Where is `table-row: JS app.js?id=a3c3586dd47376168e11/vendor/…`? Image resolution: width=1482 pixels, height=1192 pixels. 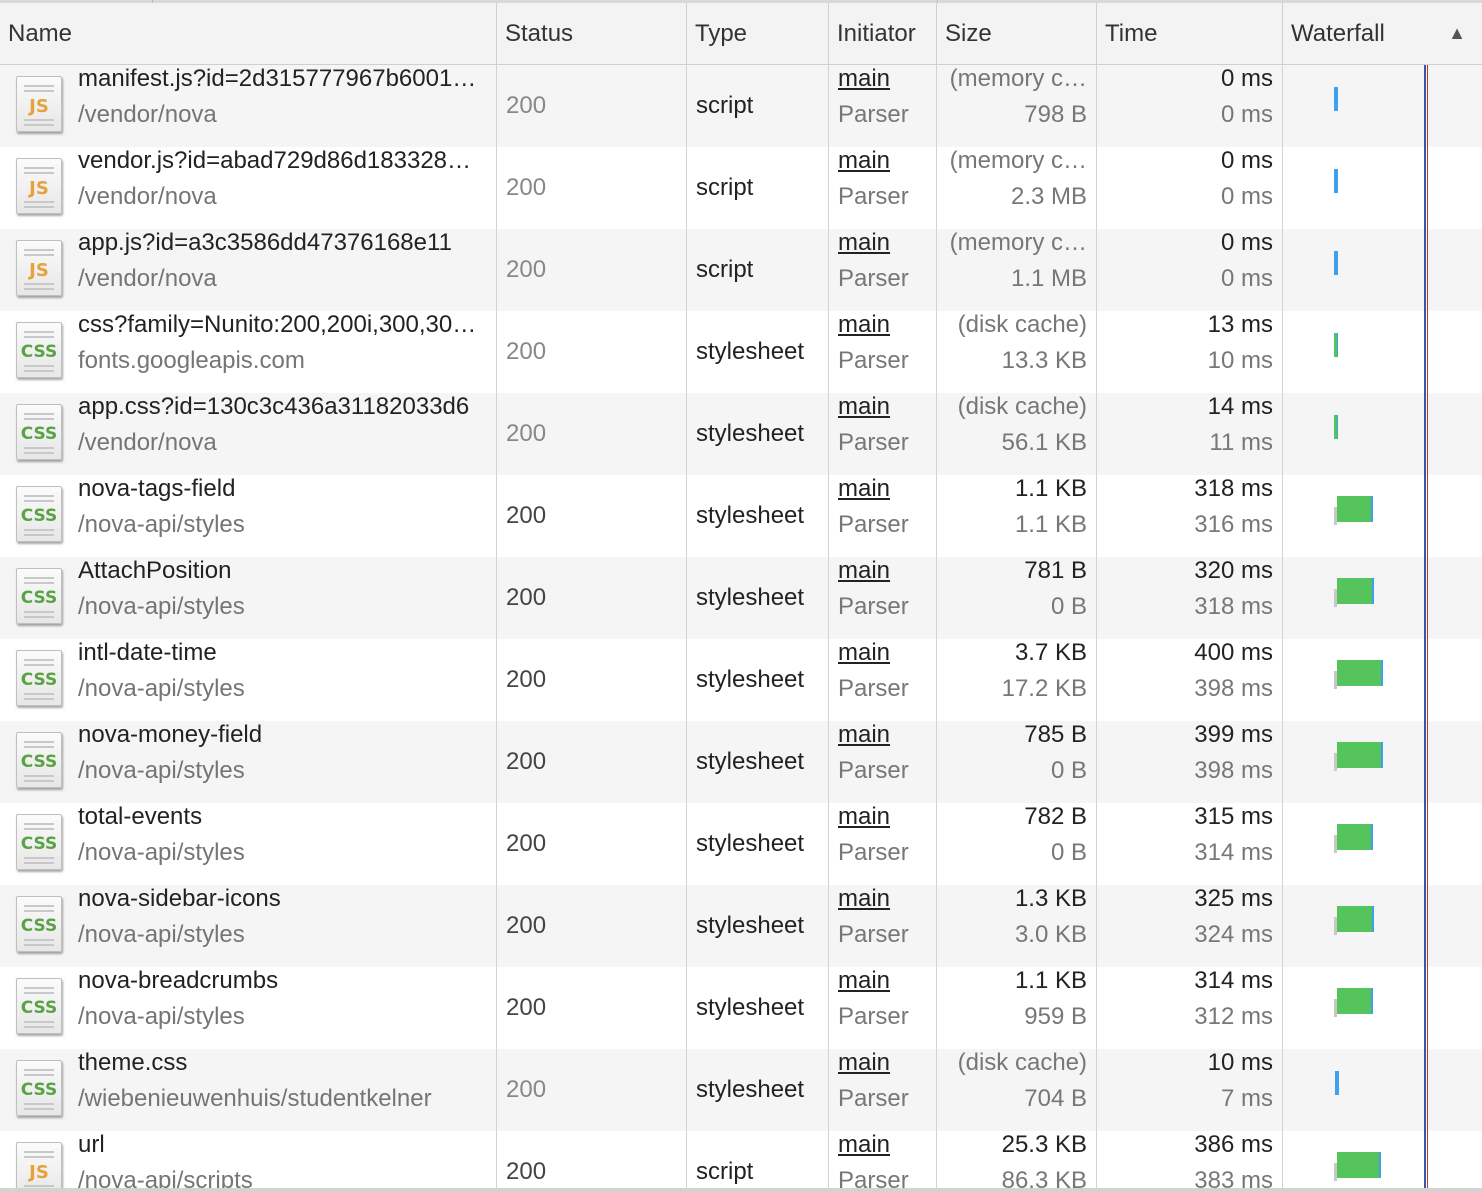 table-row: JS app.js?id=a3c3586dd47376168e11/vendor/… is located at coordinates (741, 270).